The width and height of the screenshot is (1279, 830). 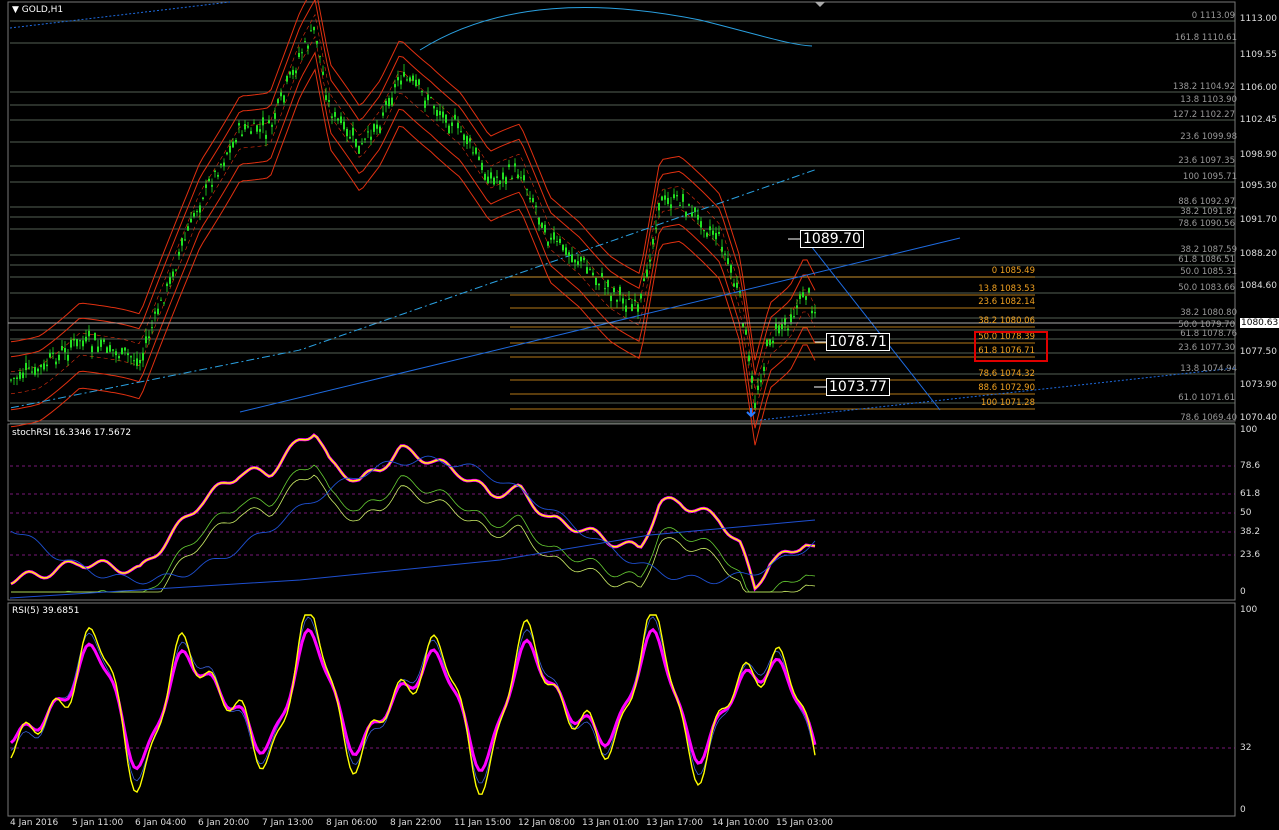 What do you see at coordinates (1258, 19) in the screenshot?
I see `price-tick-label: 1113.00` at bounding box center [1258, 19].